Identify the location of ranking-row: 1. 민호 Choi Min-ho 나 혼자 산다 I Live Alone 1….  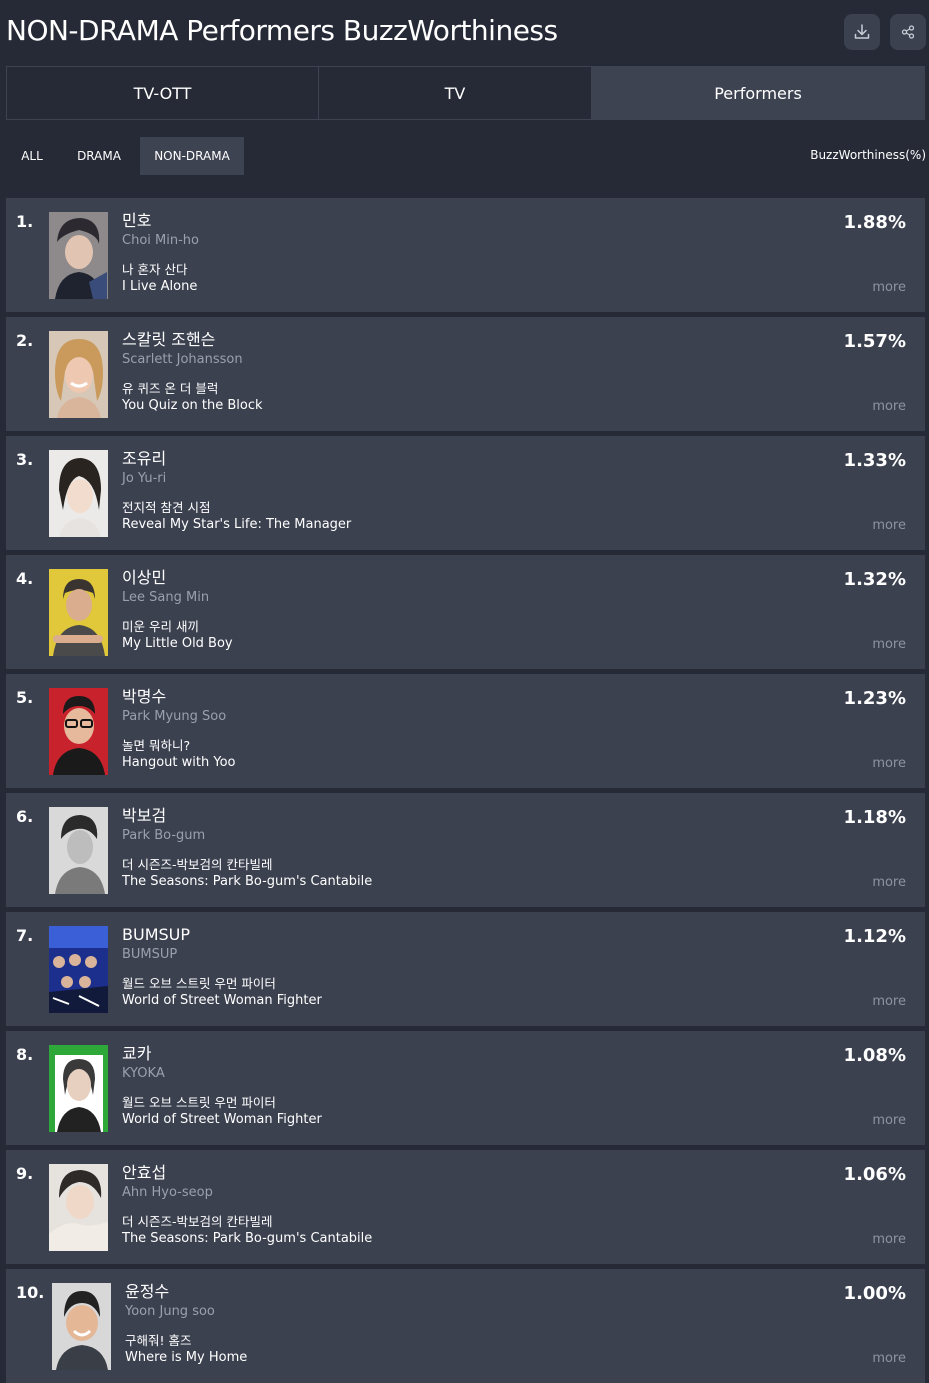
(465, 255).